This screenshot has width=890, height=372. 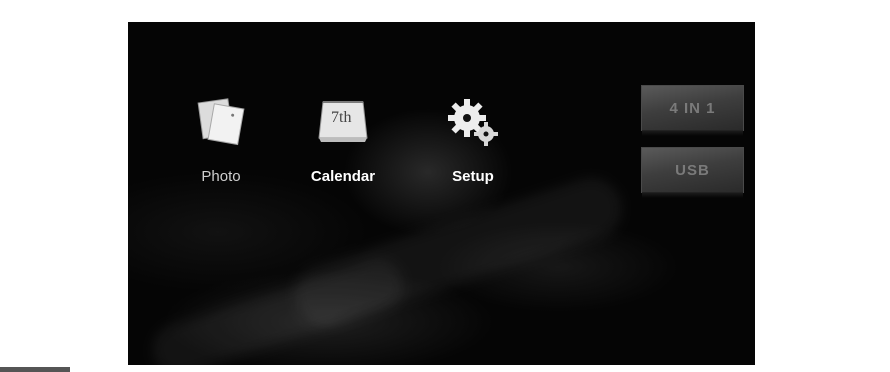 I want to click on menu-item-photo: Photo, so click(x=221, y=139).